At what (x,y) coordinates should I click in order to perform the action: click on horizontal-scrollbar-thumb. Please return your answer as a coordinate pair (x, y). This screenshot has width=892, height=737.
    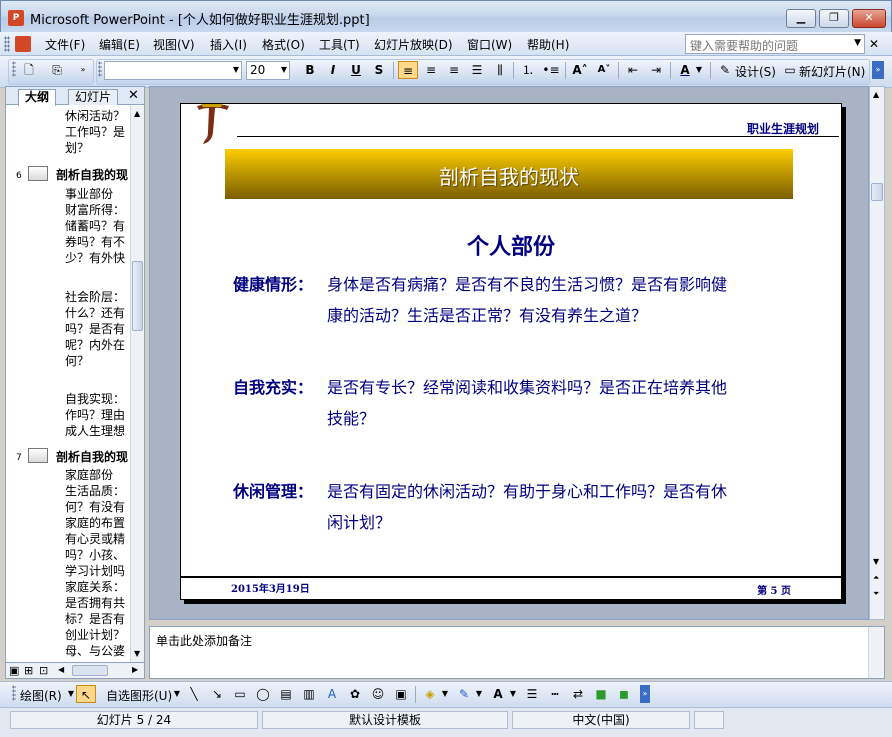
    Looking at the image, I should click on (90, 670).